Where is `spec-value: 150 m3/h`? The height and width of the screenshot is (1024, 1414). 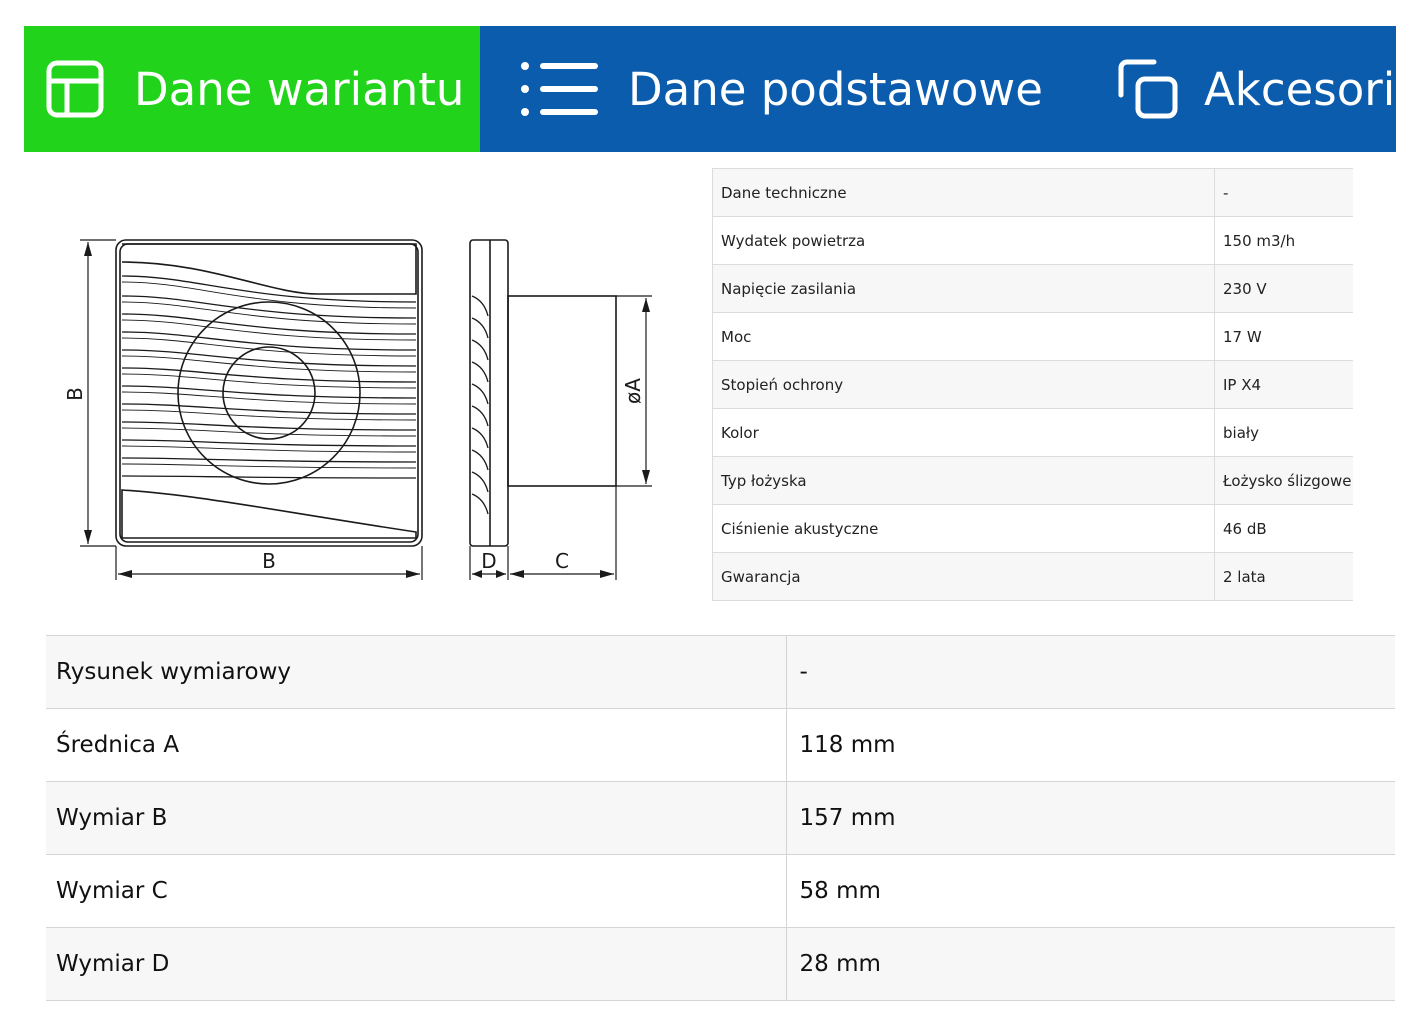
spec-value: 150 m3/h is located at coordinates (1283, 240).